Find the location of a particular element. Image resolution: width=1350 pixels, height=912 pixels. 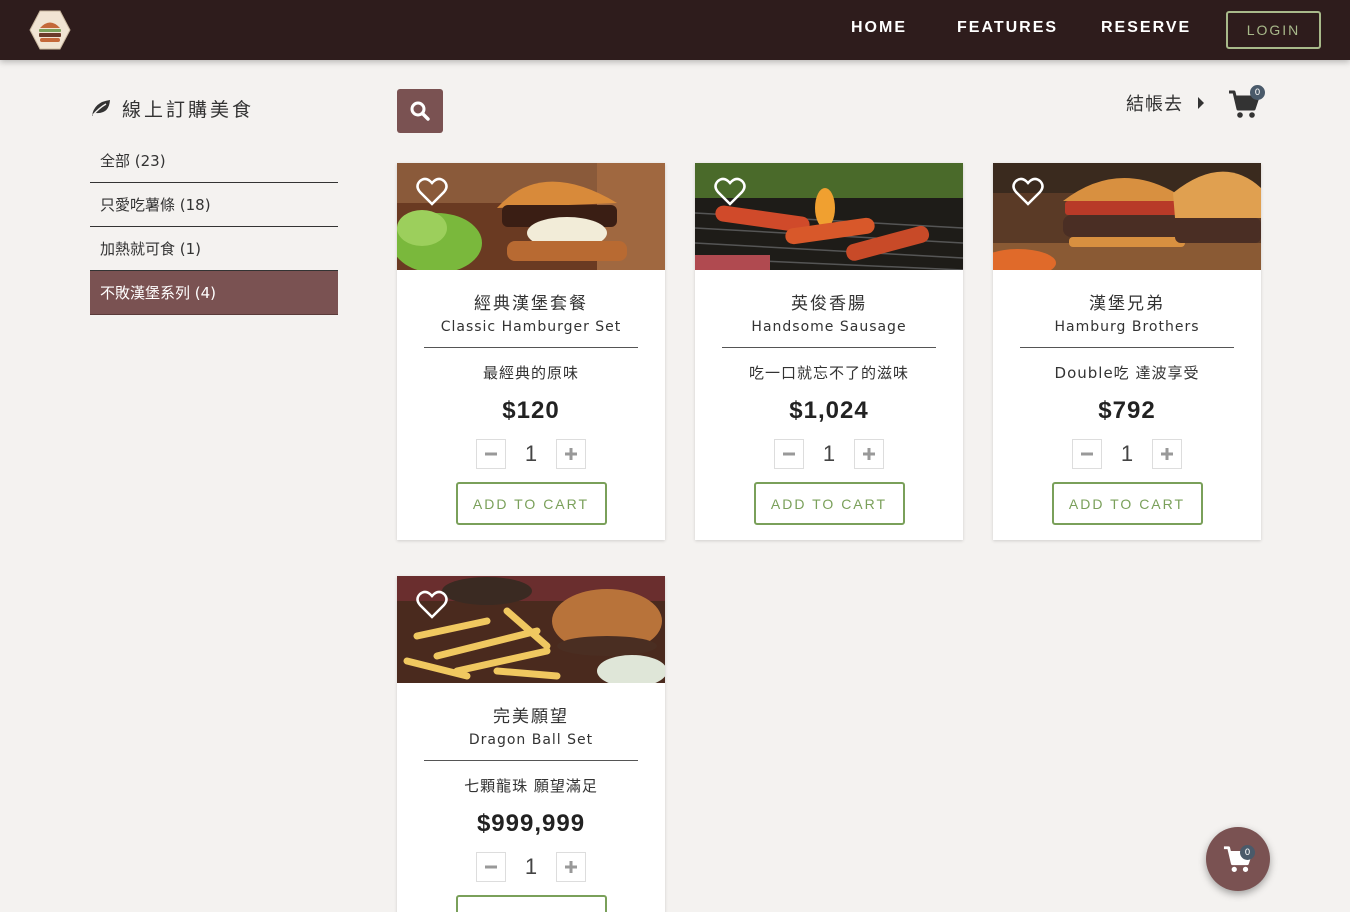

checkout-link: 結帳去 is located at coordinates (1165, 103).